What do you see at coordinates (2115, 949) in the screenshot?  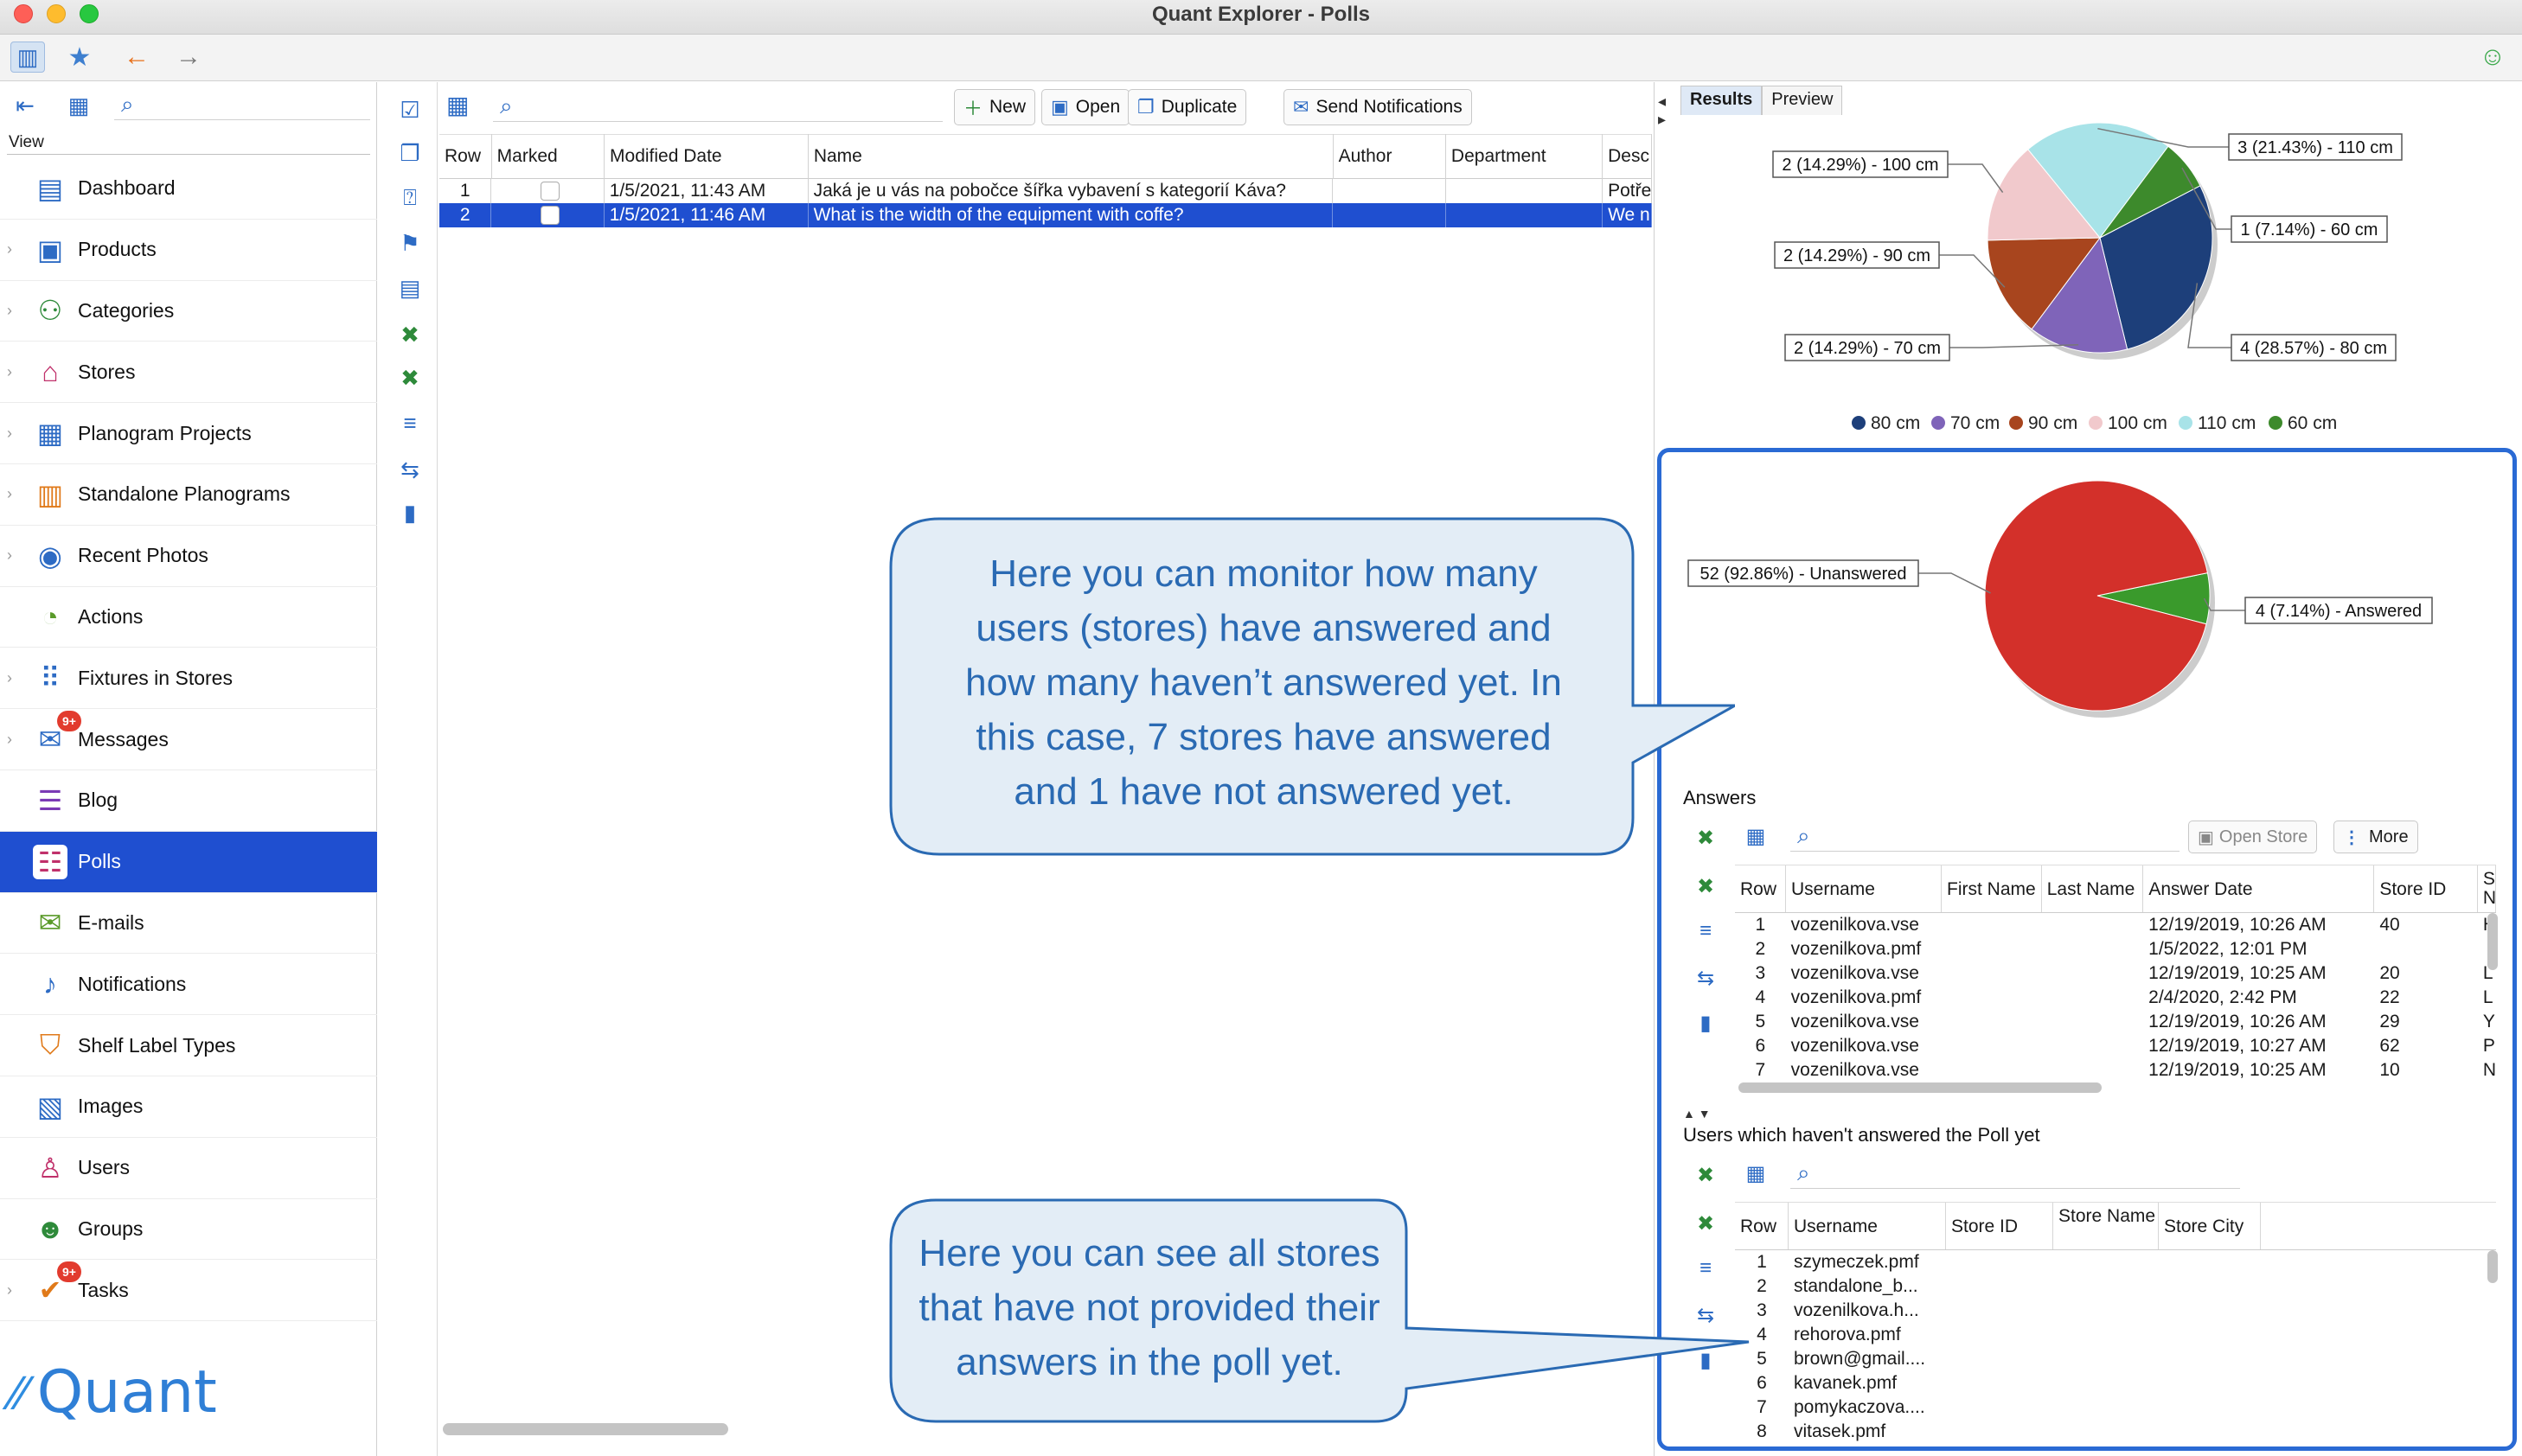 I see `table-row: 2 vozenilkova.pmf 1/5/2022, 12:01 PM` at bounding box center [2115, 949].